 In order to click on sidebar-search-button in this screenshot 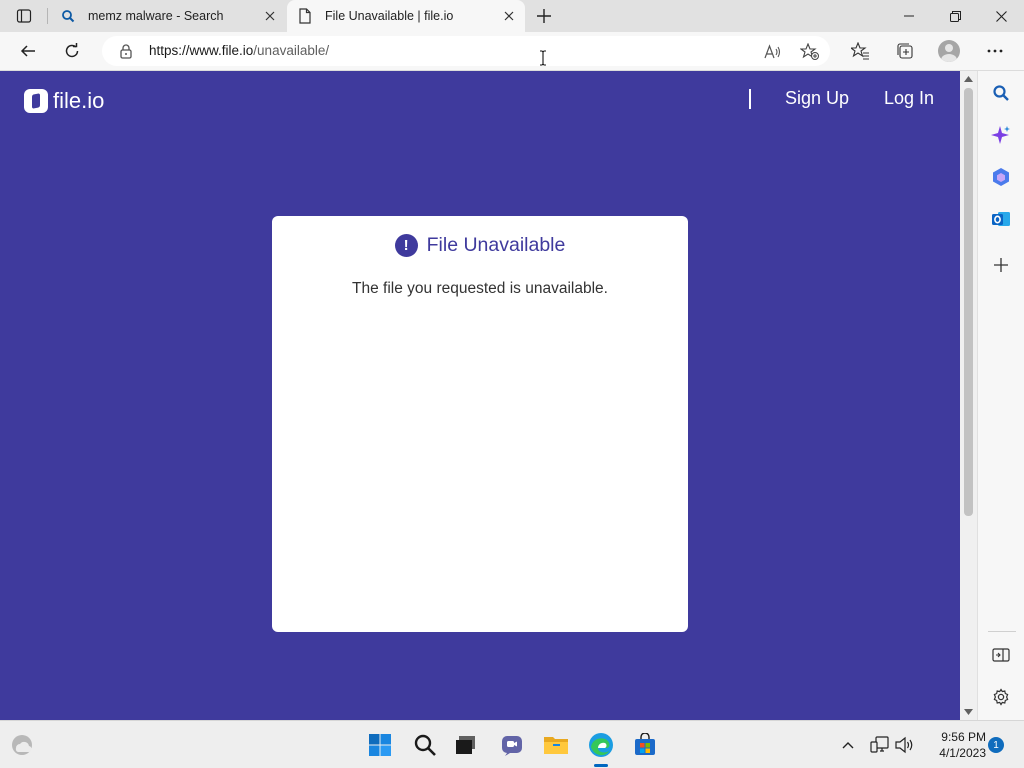, I will do `click(1001, 93)`.